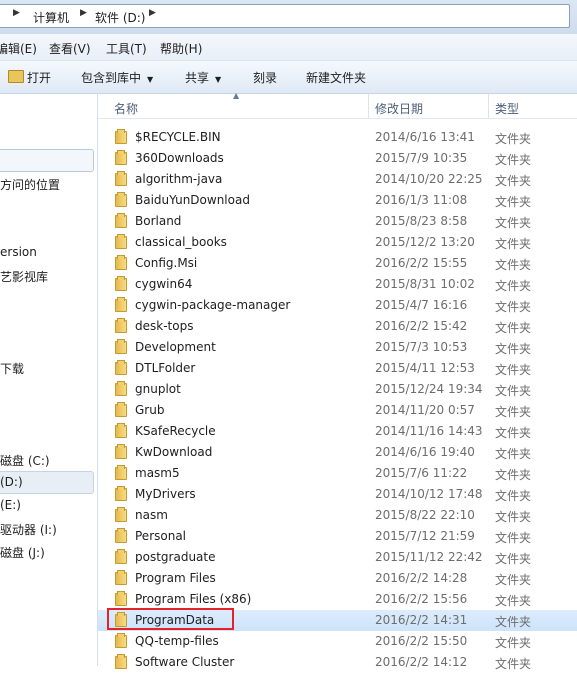 This screenshot has width=577, height=673. What do you see at coordinates (421, 578) in the screenshot?
I see `file-modified-date: 2016/2/2 14:28` at bounding box center [421, 578].